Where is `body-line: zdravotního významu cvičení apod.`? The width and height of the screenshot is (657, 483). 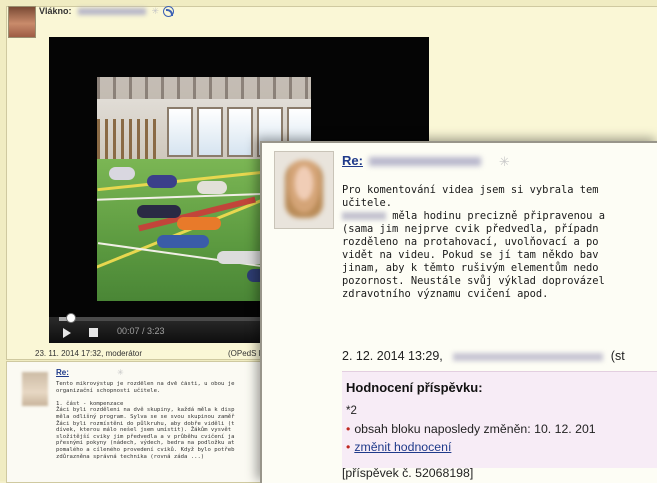
body-line: zdravotního významu cvičení apod. is located at coordinates (445, 294).